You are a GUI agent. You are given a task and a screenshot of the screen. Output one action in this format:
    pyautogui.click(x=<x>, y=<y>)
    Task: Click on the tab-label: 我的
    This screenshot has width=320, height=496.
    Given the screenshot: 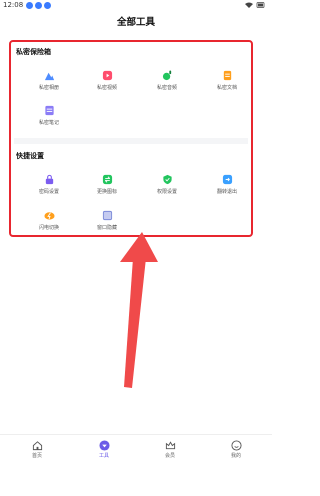 What is the action you would take?
    pyautogui.click(x=235, y=456)
    